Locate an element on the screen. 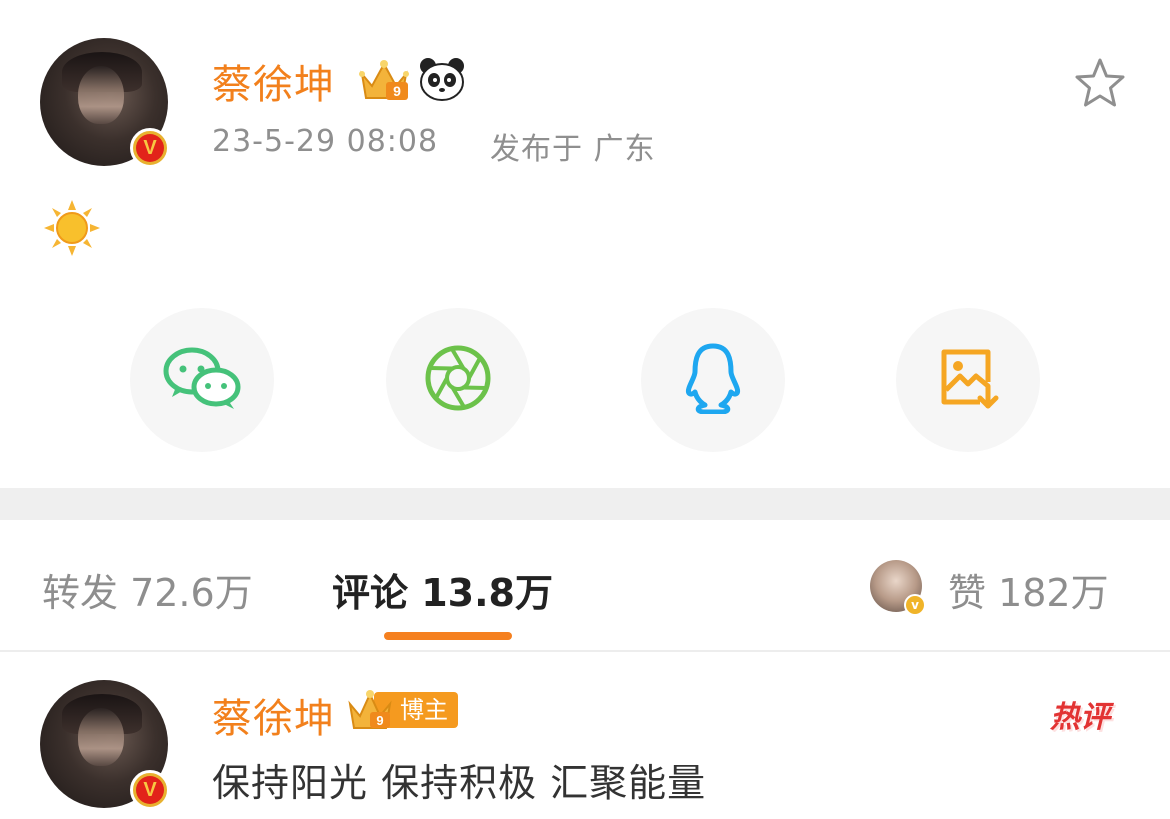 The image size is (1170, 819). share-qq-button is located at coordinates (713, 380).